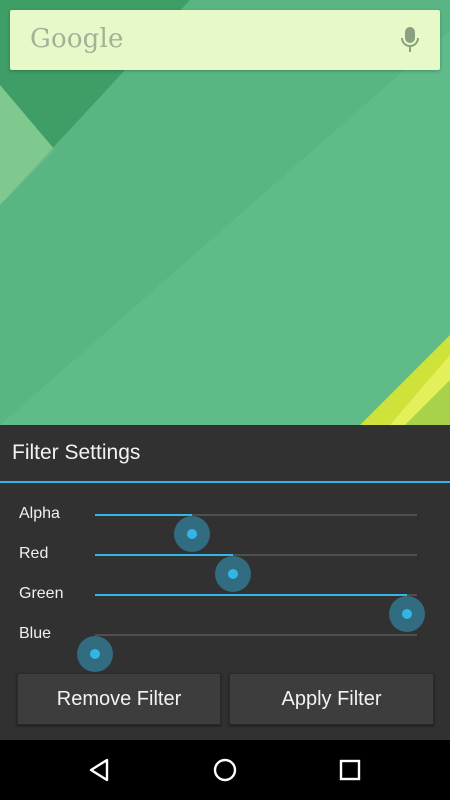 This screenshot has height=800, width=450. I want to click on slider-row-alpha: Alpha, so click(225, 523).